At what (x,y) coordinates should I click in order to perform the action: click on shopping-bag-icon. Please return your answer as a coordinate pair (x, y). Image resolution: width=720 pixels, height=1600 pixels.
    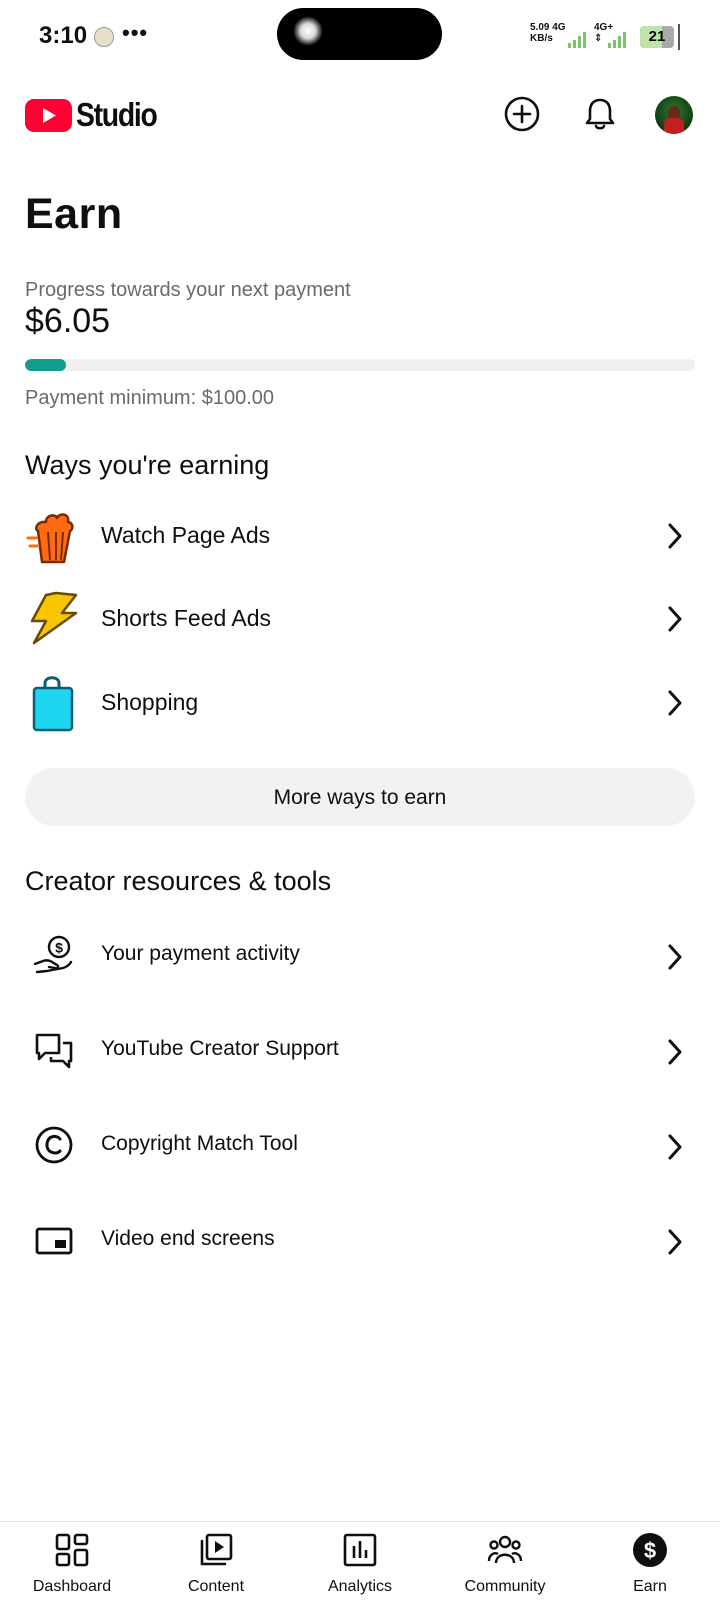
    Looking at the image, I should click on (53, 704).